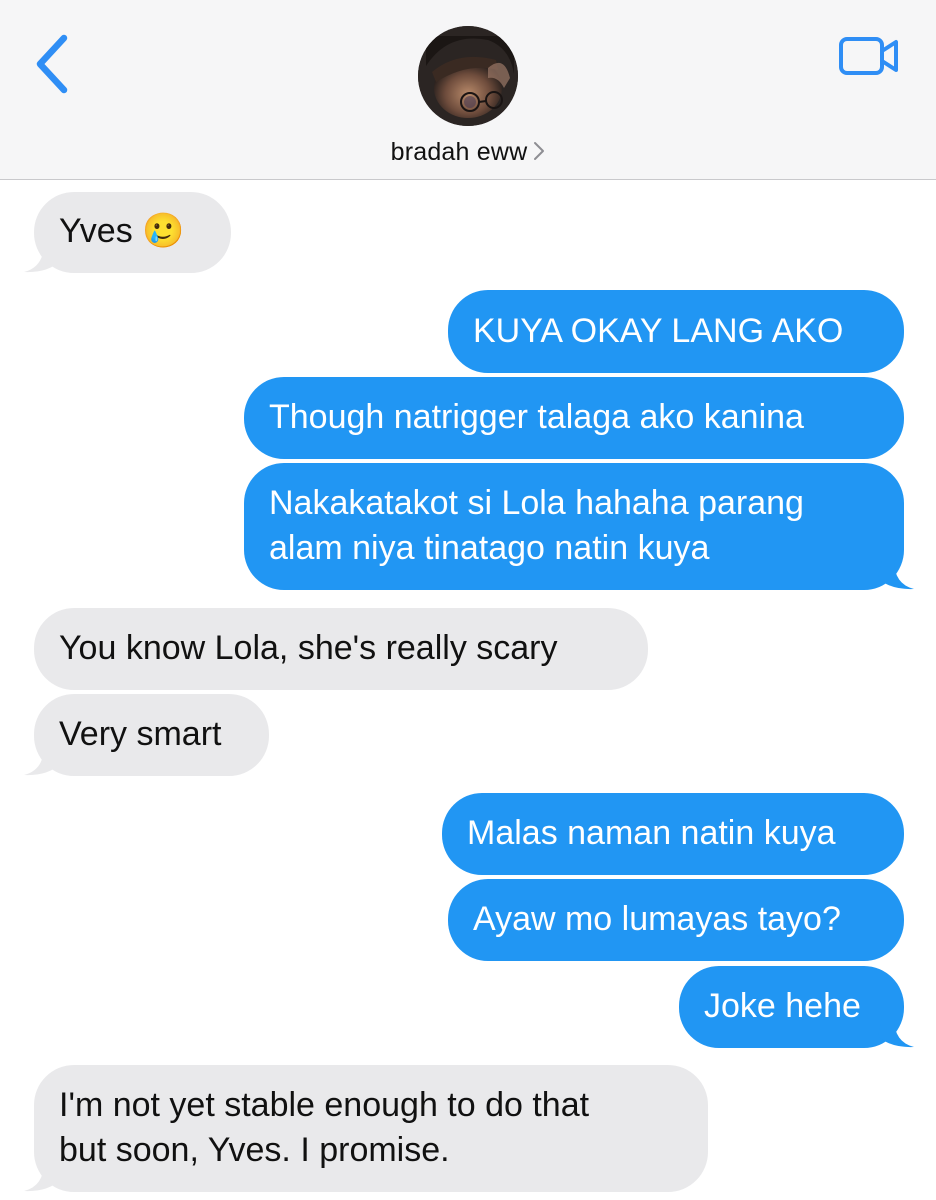 This screenshot has width=936, height=1200. I want to click on contact-name-label: bradah eww, so click(459, 152).